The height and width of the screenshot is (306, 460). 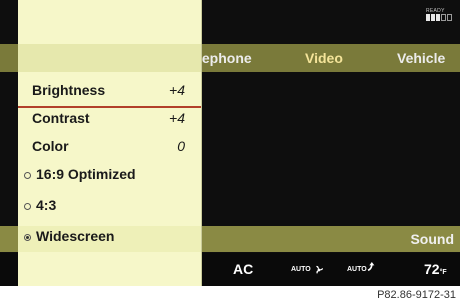 I want to click on air-distribution-icon, so click(x=371, y=267).